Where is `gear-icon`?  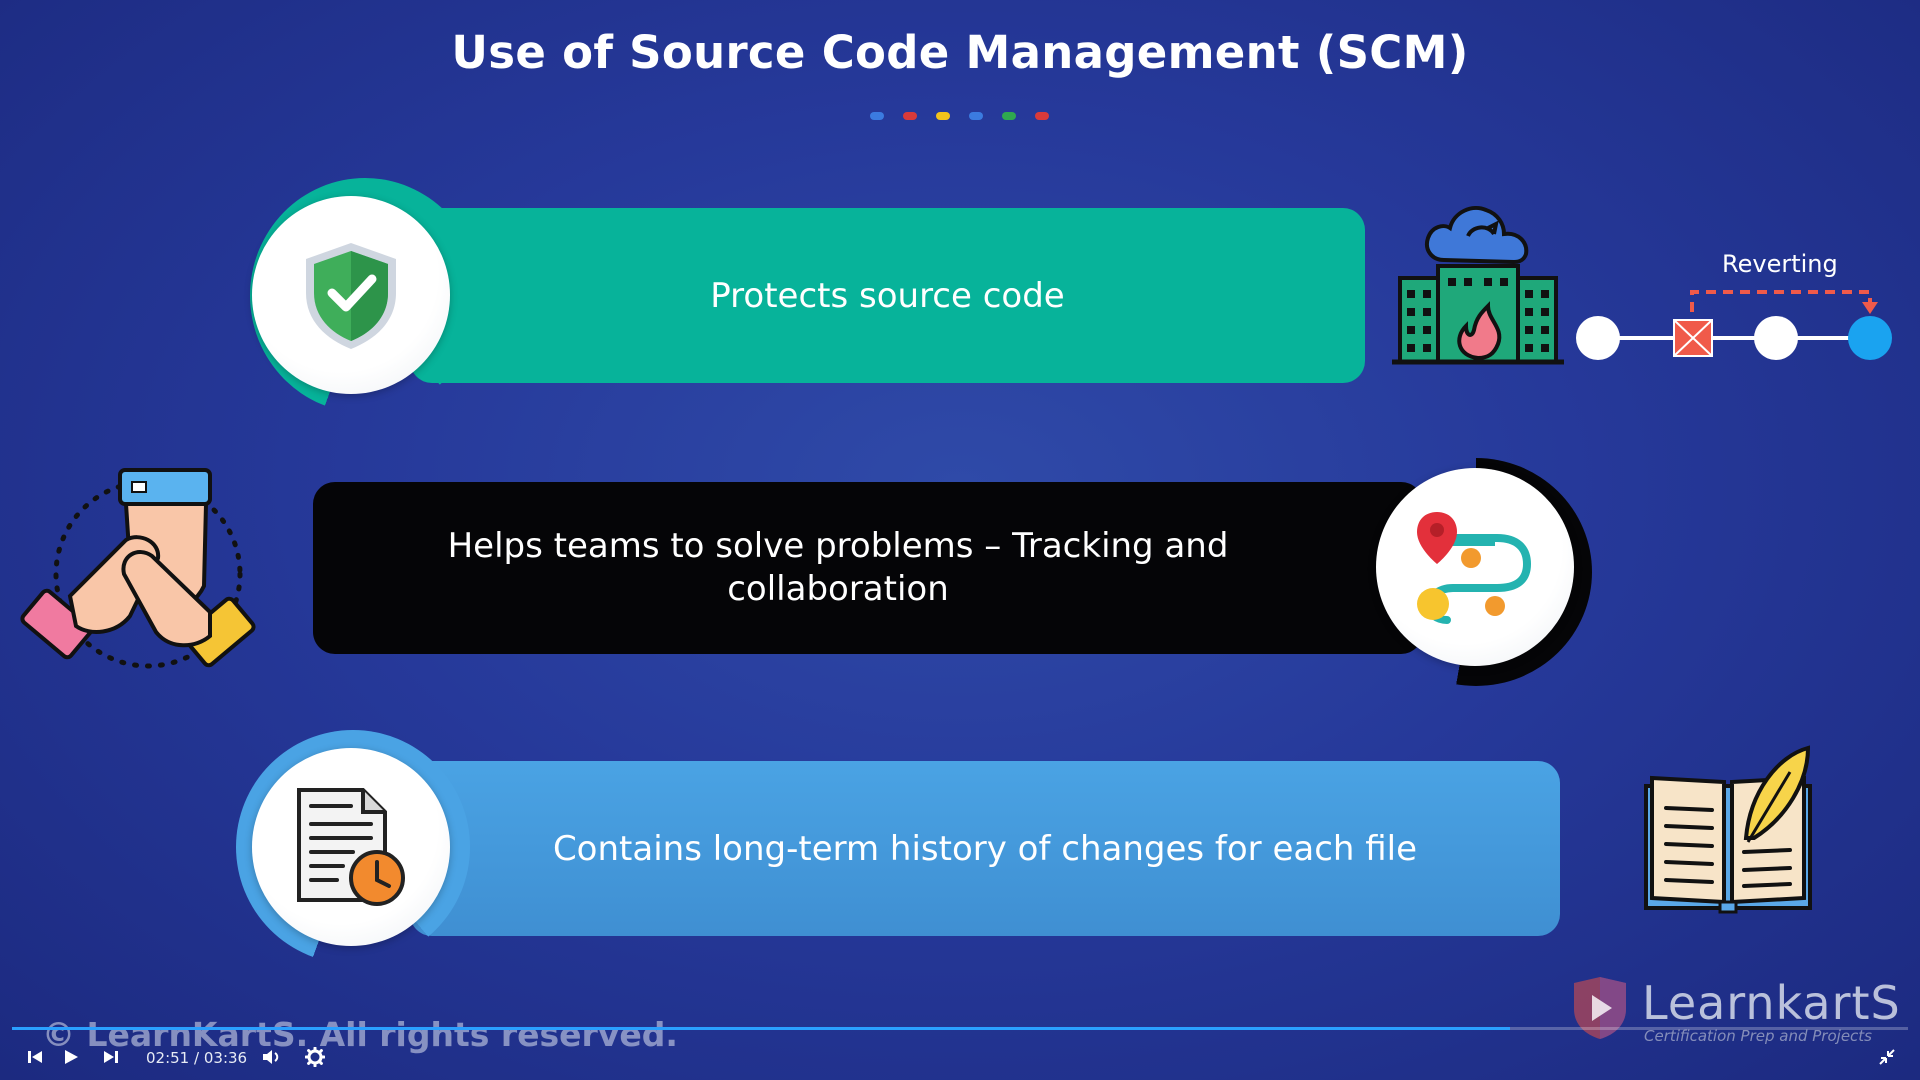
gear-icon is located at coordinates (315, 1057).